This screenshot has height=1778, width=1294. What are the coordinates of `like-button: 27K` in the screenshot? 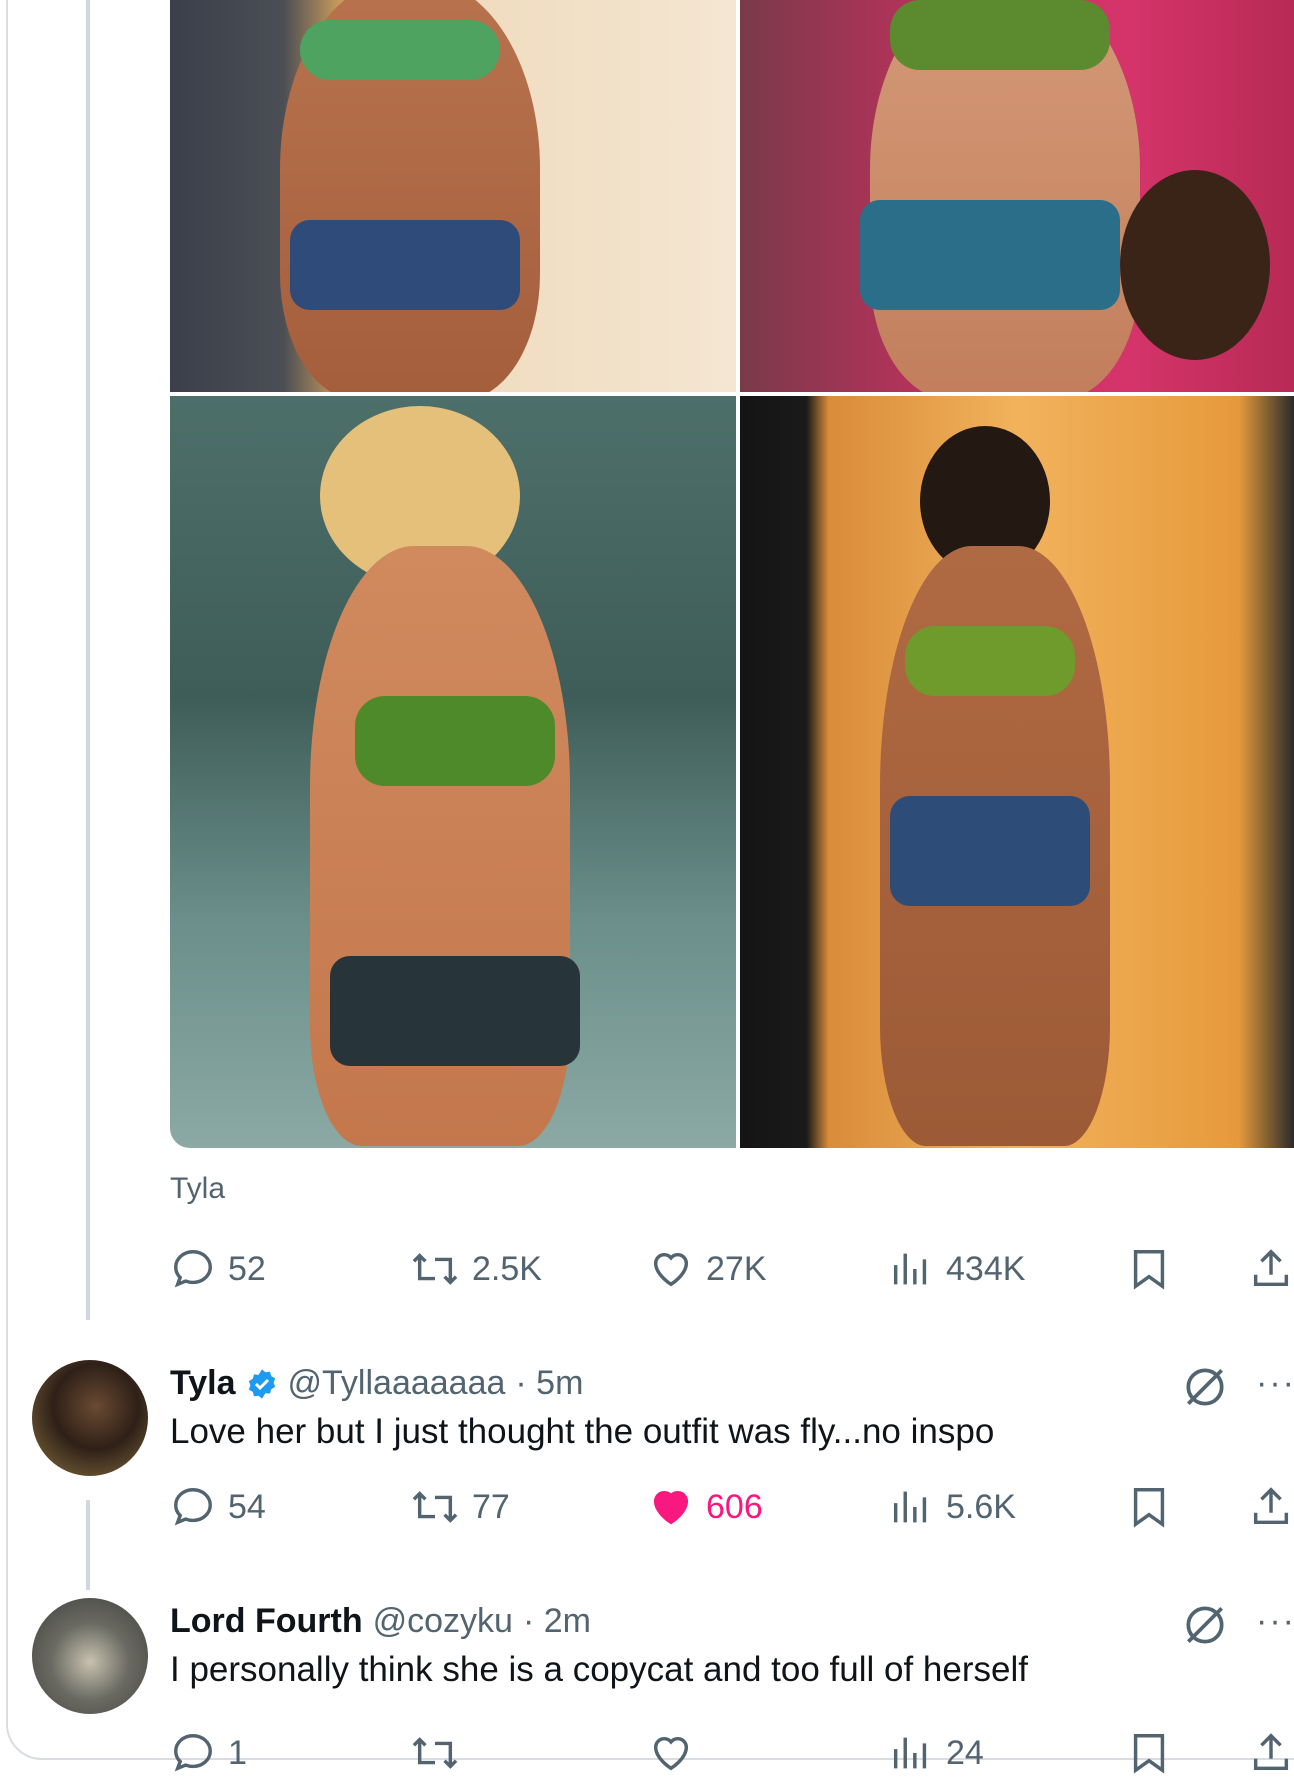 It's located at (707, 1269).